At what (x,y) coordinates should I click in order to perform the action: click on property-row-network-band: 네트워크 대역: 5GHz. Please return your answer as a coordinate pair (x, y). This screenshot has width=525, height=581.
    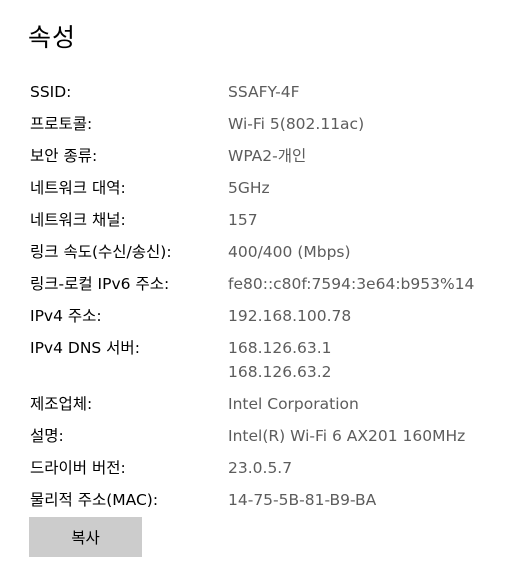
    Looking at the image, I should click on (270, 188).